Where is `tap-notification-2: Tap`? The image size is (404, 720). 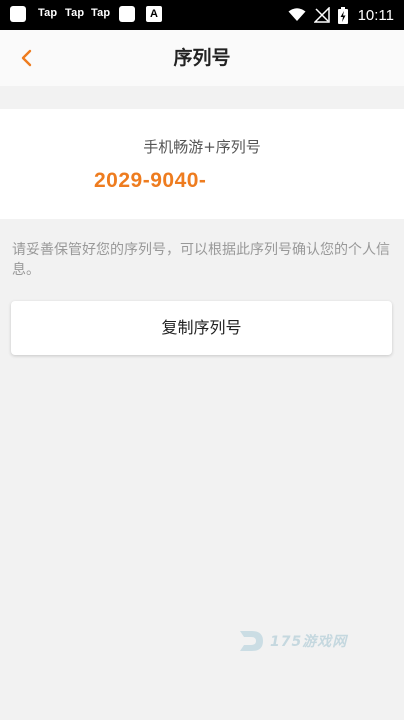
tap-notification-2: Tap is located at coordinates (75, 13).